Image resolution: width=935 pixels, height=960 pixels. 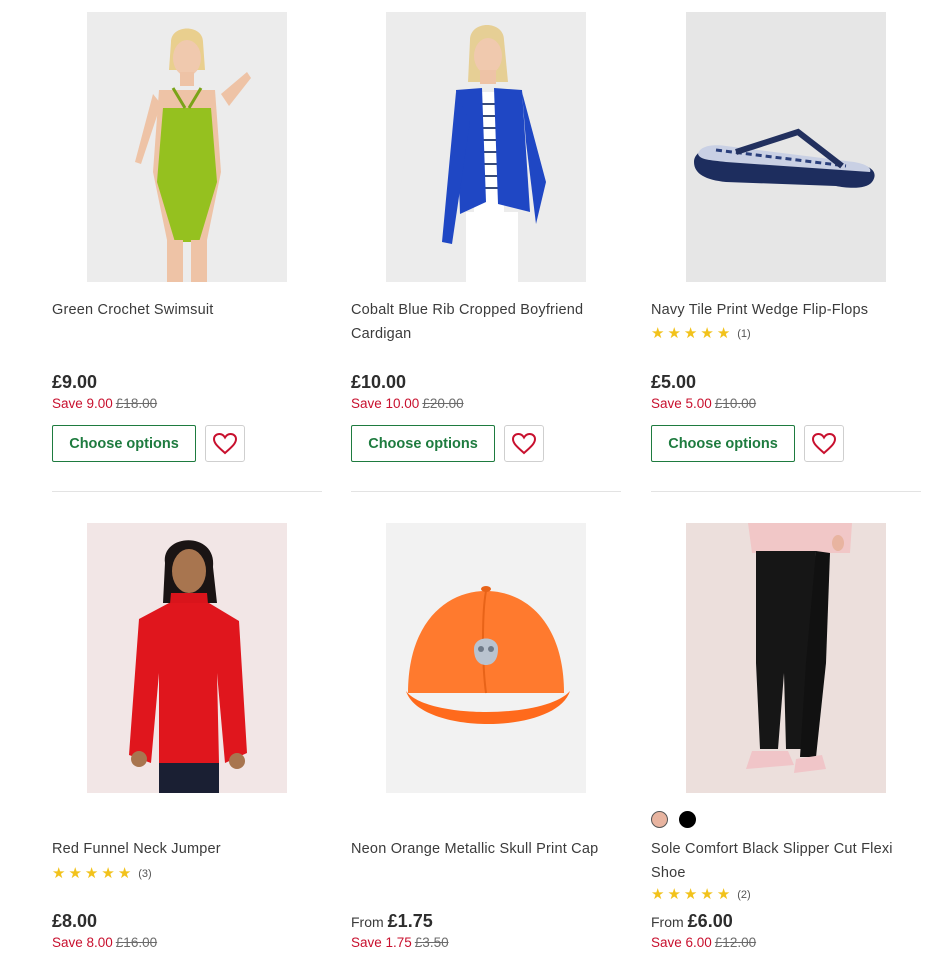 I want to click on product-title: Red Funnel Neck Jumper, so click(x=186, y=849).